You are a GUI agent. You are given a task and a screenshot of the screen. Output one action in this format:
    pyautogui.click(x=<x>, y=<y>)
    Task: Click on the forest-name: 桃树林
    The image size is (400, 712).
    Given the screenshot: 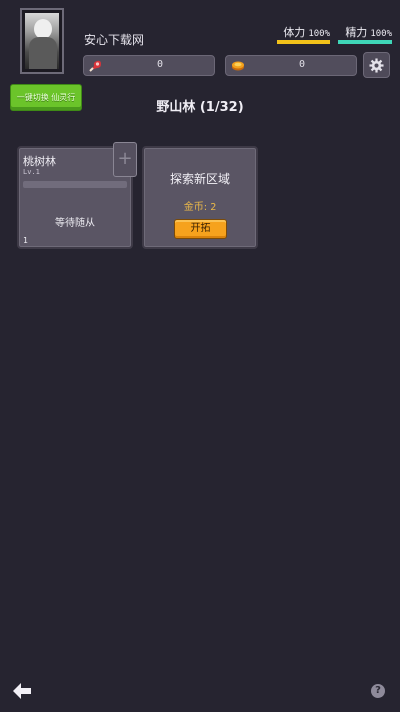 What is the action you would take?
    pyautogui.click(x=39, y=161)
    